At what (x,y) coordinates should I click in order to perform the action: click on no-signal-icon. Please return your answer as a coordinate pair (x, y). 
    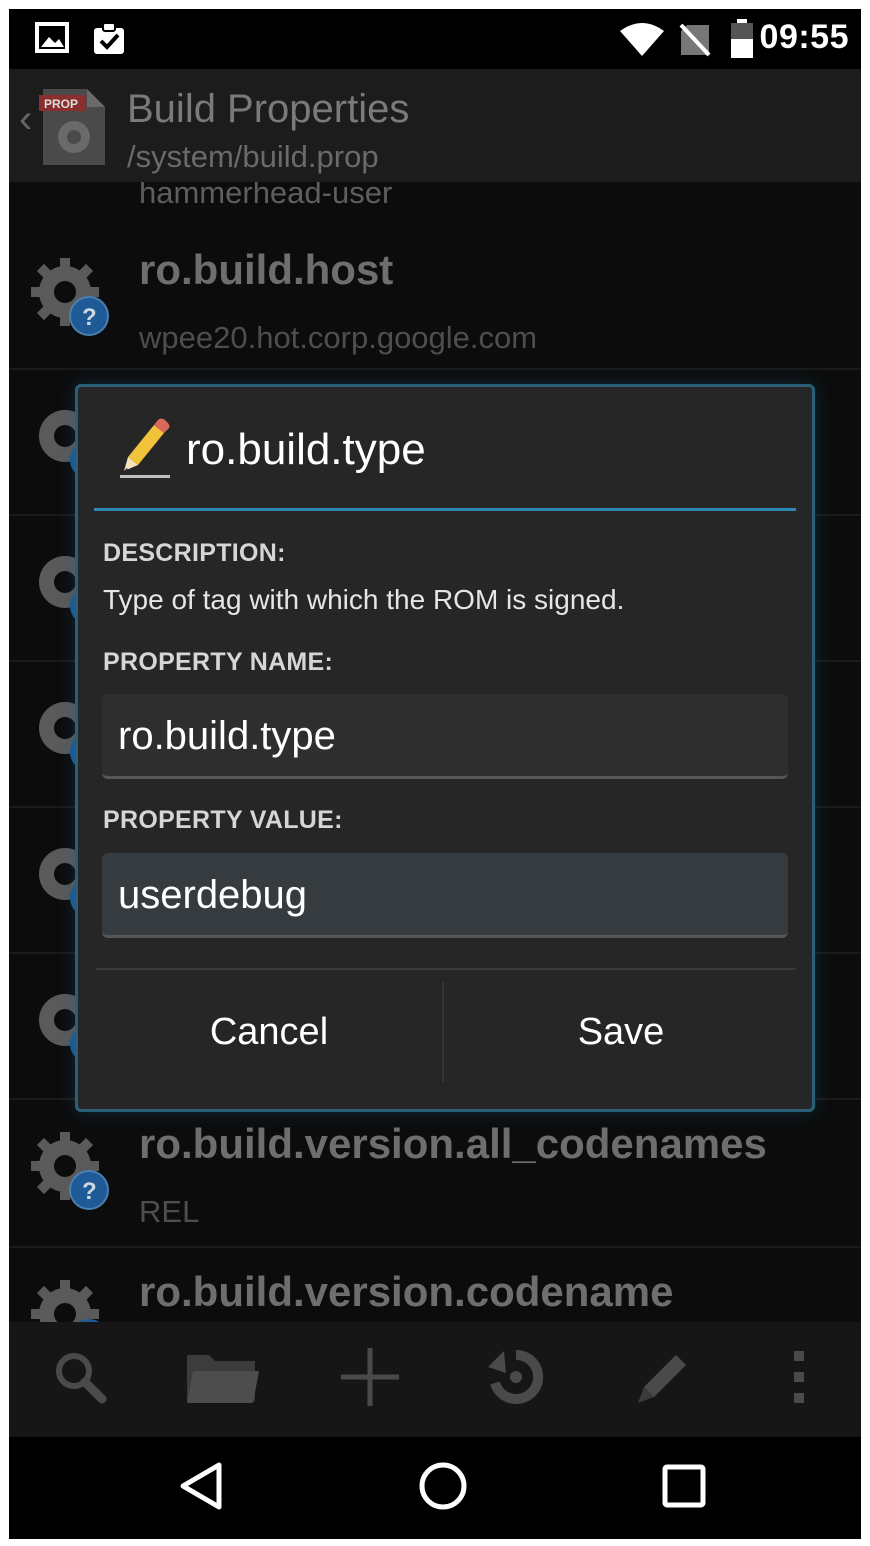
    Looking at the image, I should click on (695, 42).